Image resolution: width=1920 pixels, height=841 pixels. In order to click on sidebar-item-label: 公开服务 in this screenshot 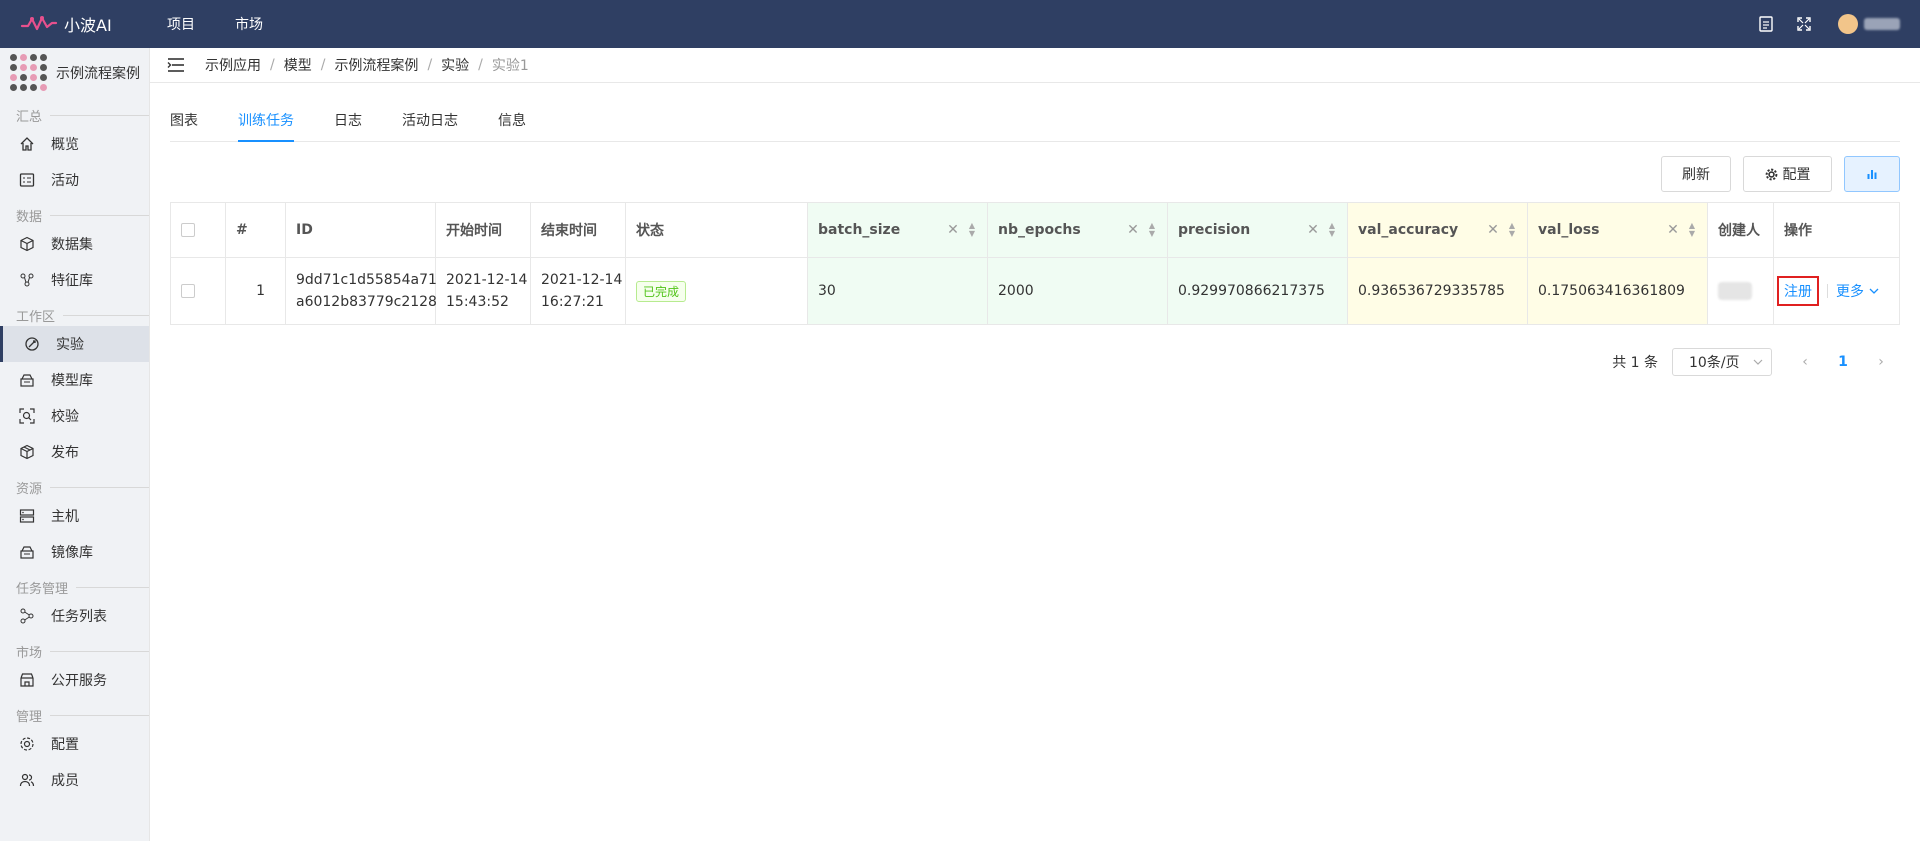, I will do `click(79, 681)`.